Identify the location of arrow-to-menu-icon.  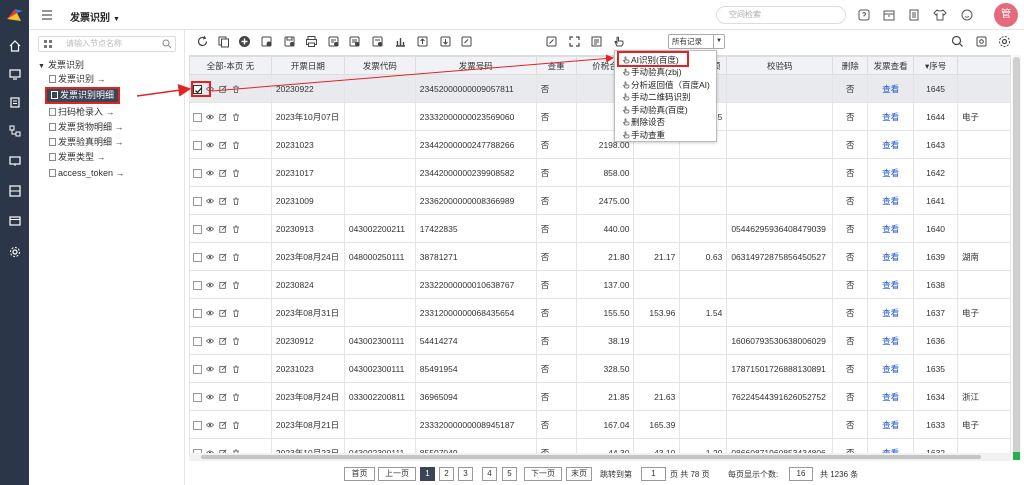
(412, 73).